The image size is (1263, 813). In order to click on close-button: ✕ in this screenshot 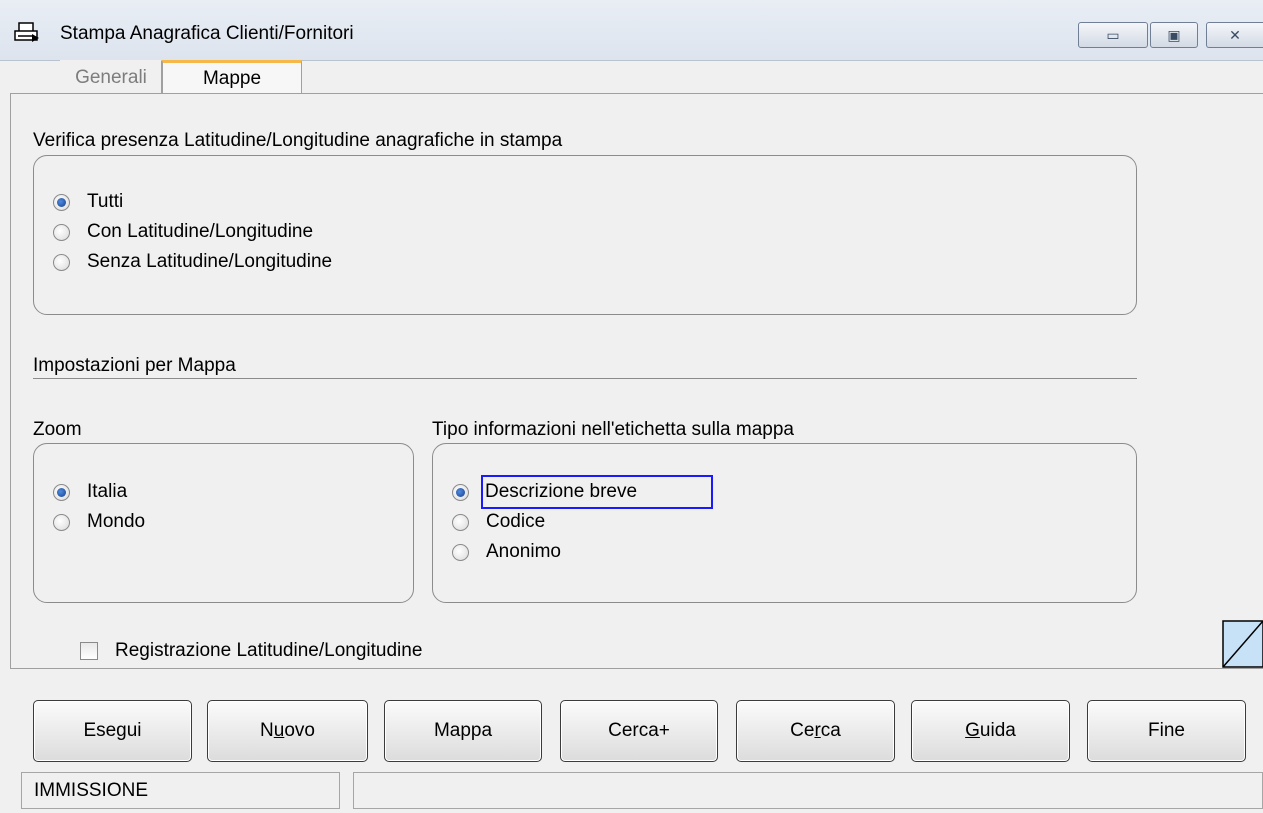, I will do `click(1234, 35)`.